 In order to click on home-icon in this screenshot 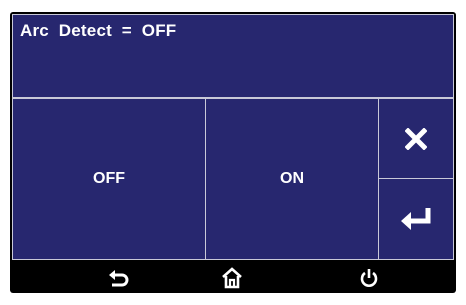, I will do `click(232, 278)`.